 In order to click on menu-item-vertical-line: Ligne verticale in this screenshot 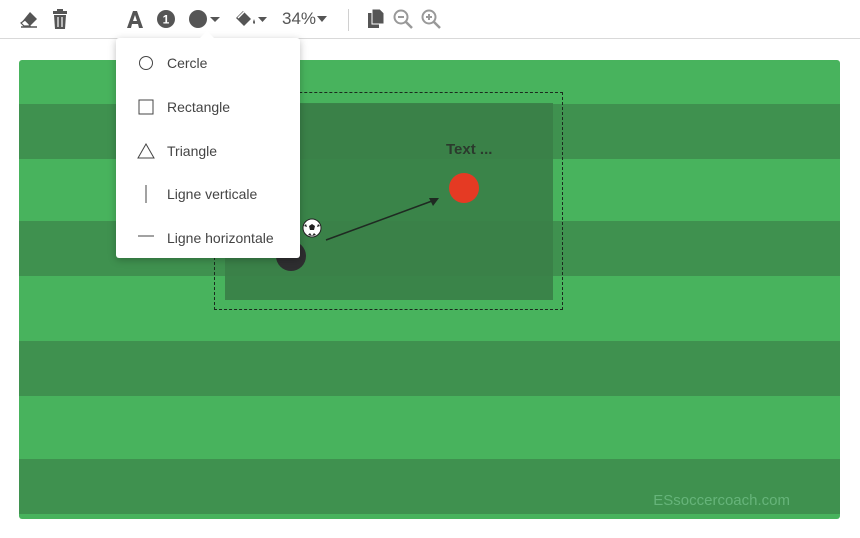, I will do `click(208, 194)`.